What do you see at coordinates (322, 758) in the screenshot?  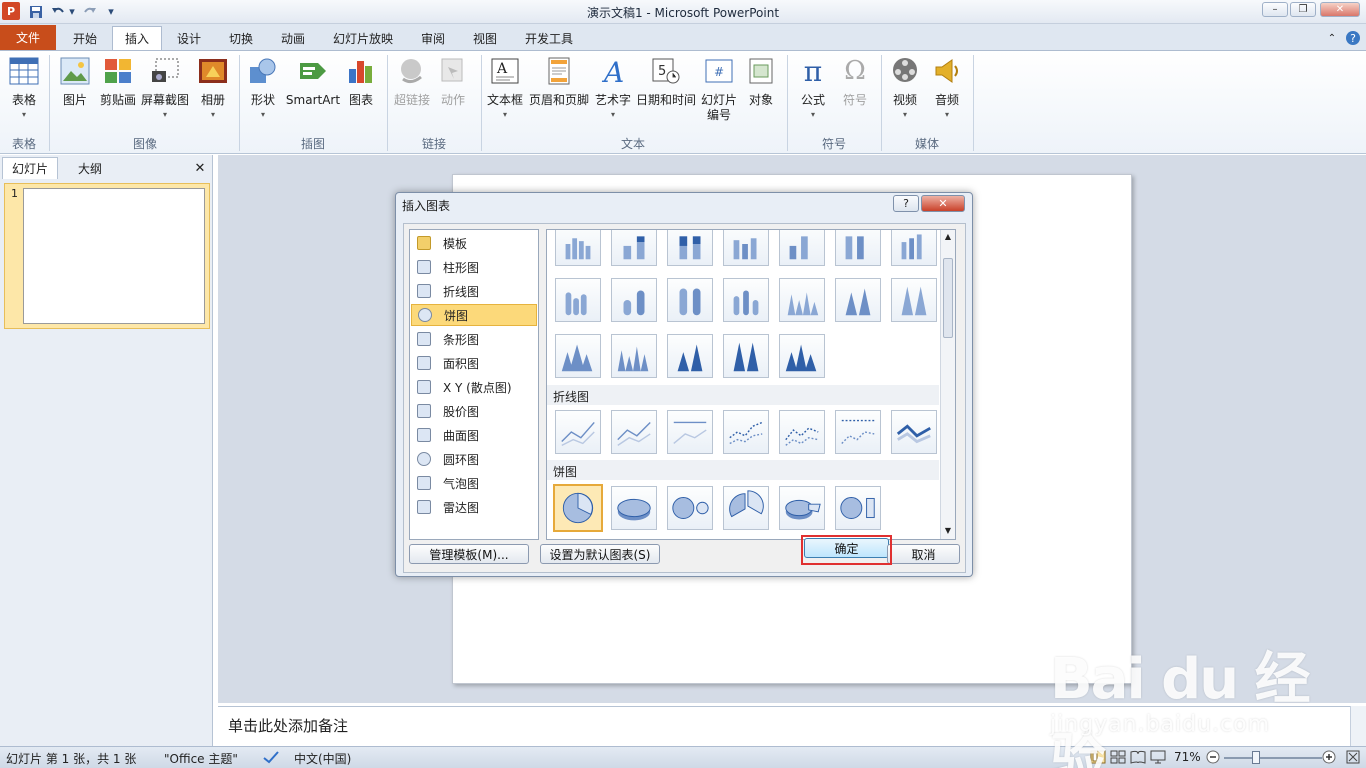 I see `language-status: 中文(中国)` at bounding box center [322, 758].